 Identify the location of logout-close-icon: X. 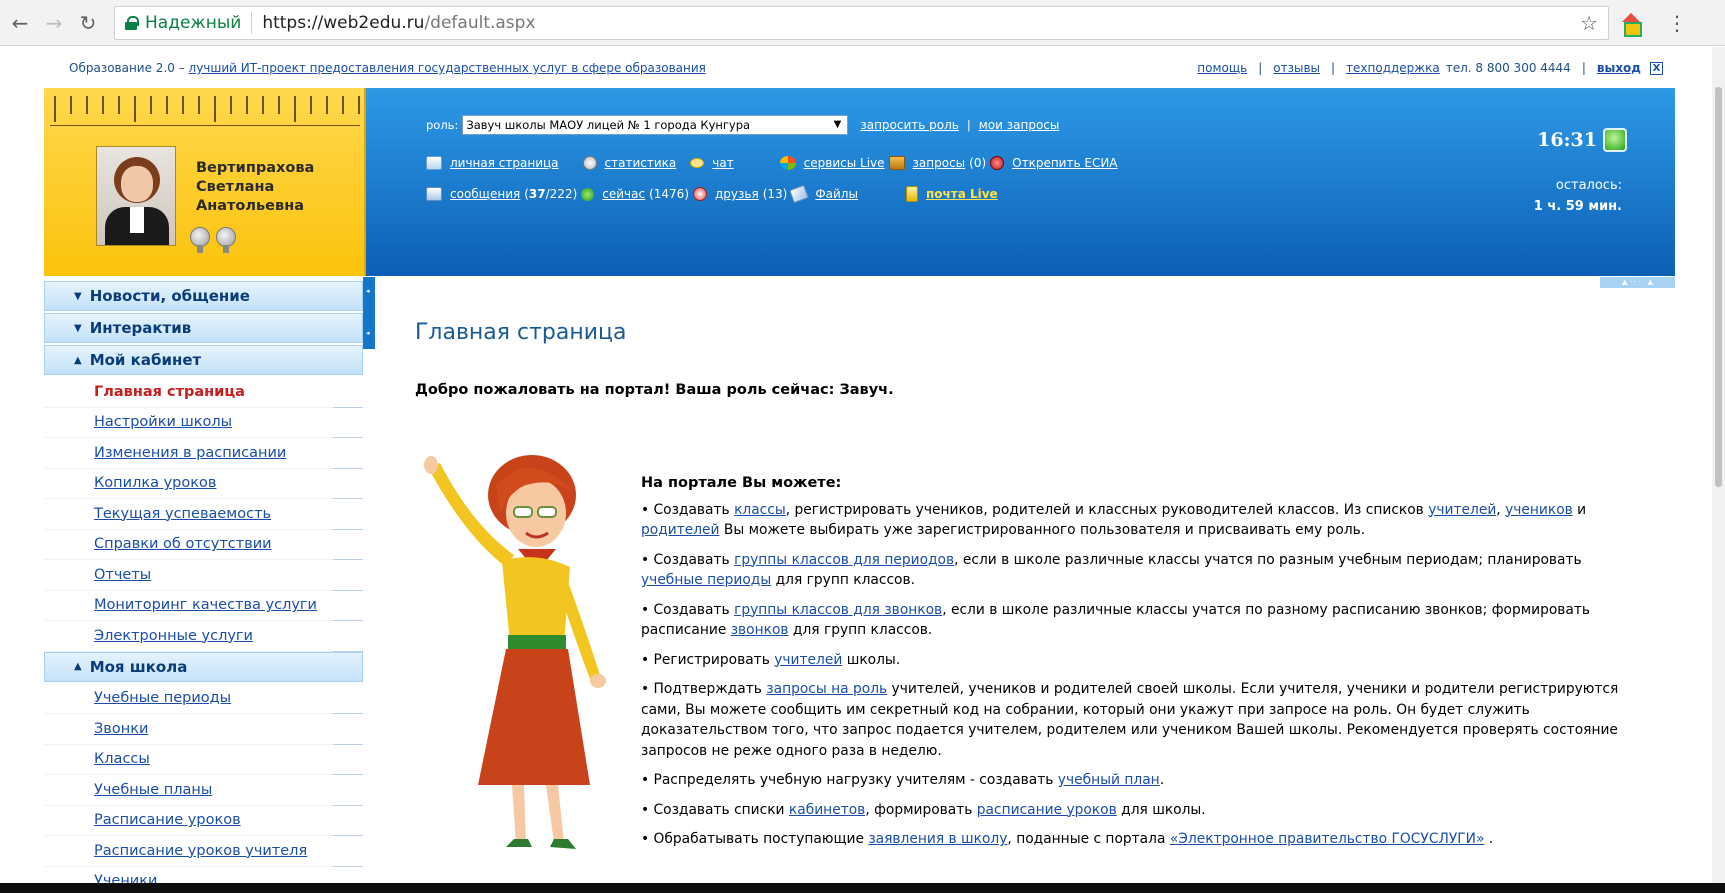
(1656, 68).